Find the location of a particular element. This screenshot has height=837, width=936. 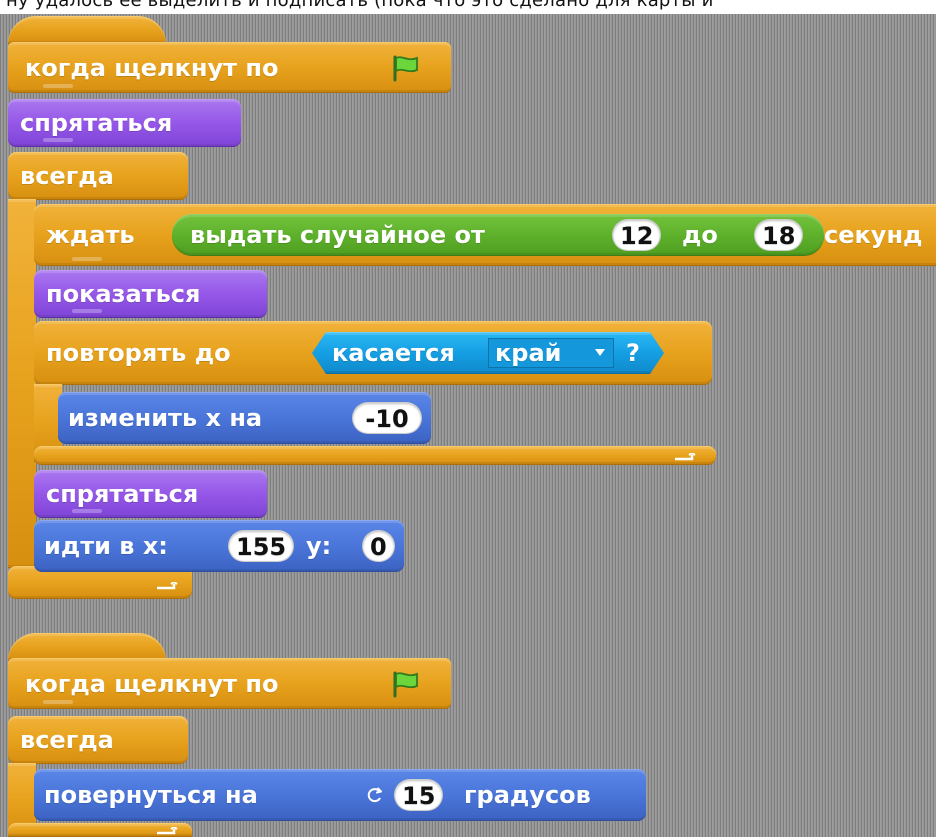

wait-suffix-label: секунд is located at coordinates (873, 235).